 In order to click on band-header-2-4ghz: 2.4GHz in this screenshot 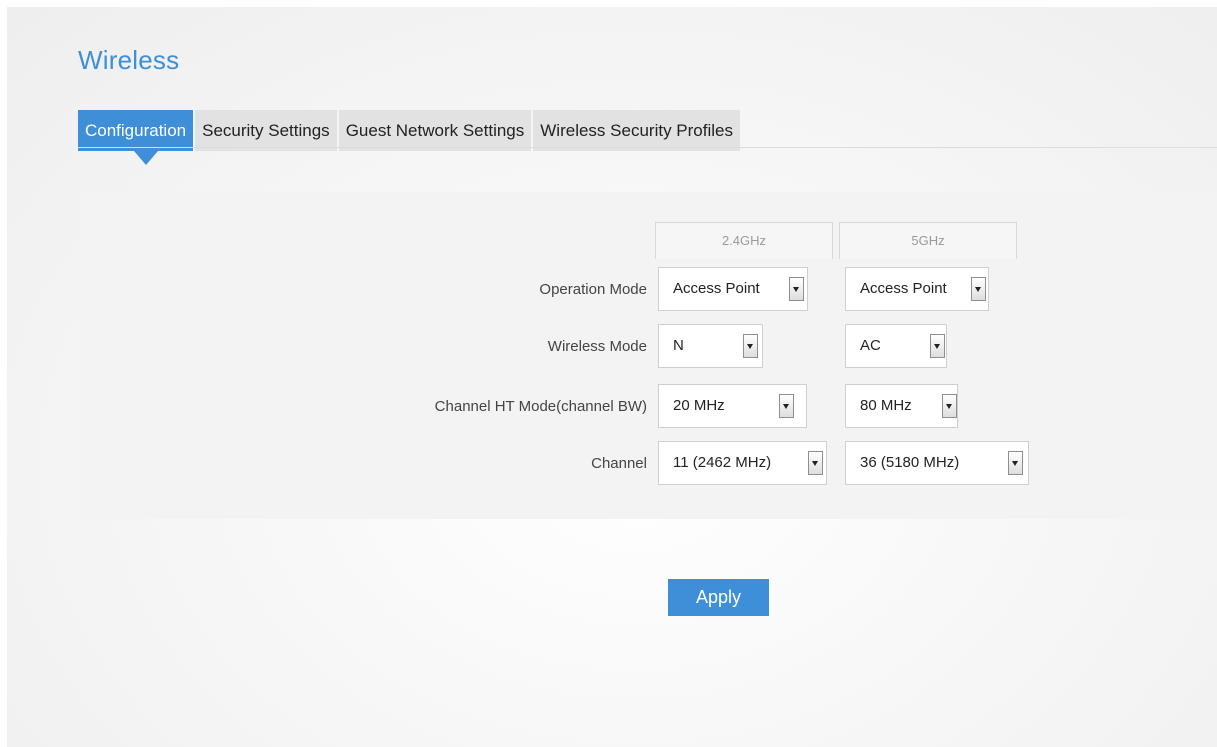, I will do `click(744, 240)`.